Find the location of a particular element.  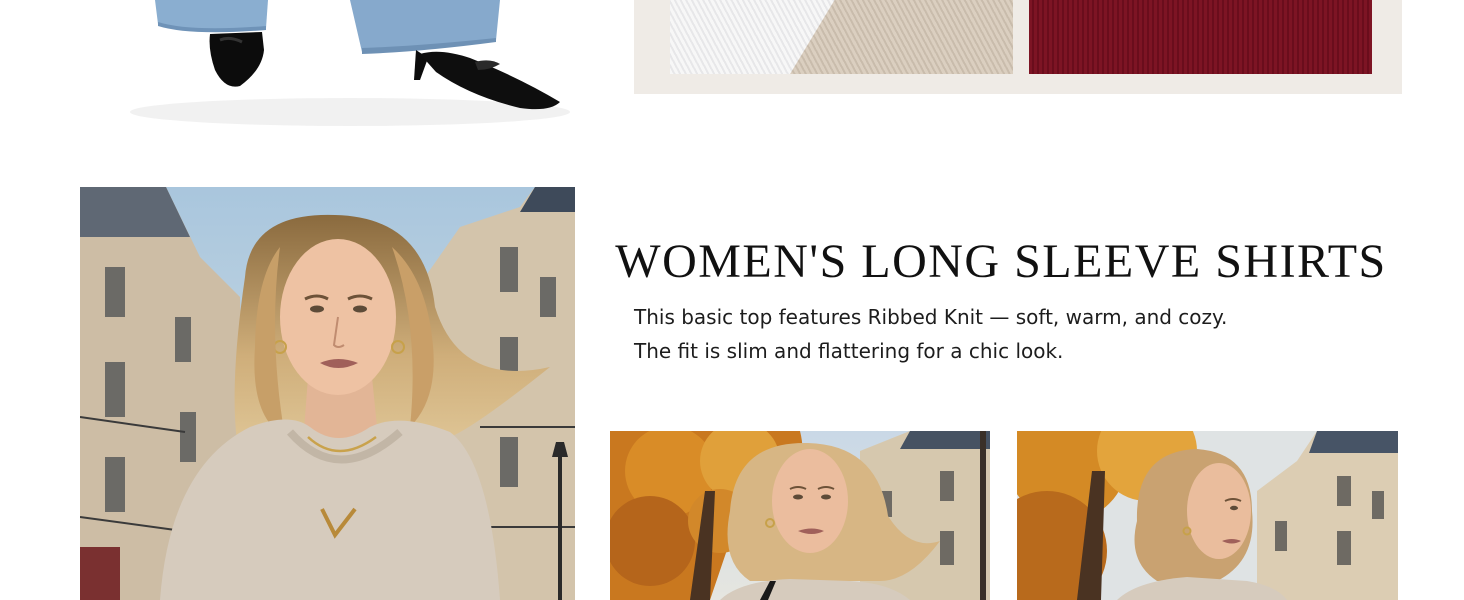

swatch-burgundy-ribbed is located at coordinates (1200, 37).